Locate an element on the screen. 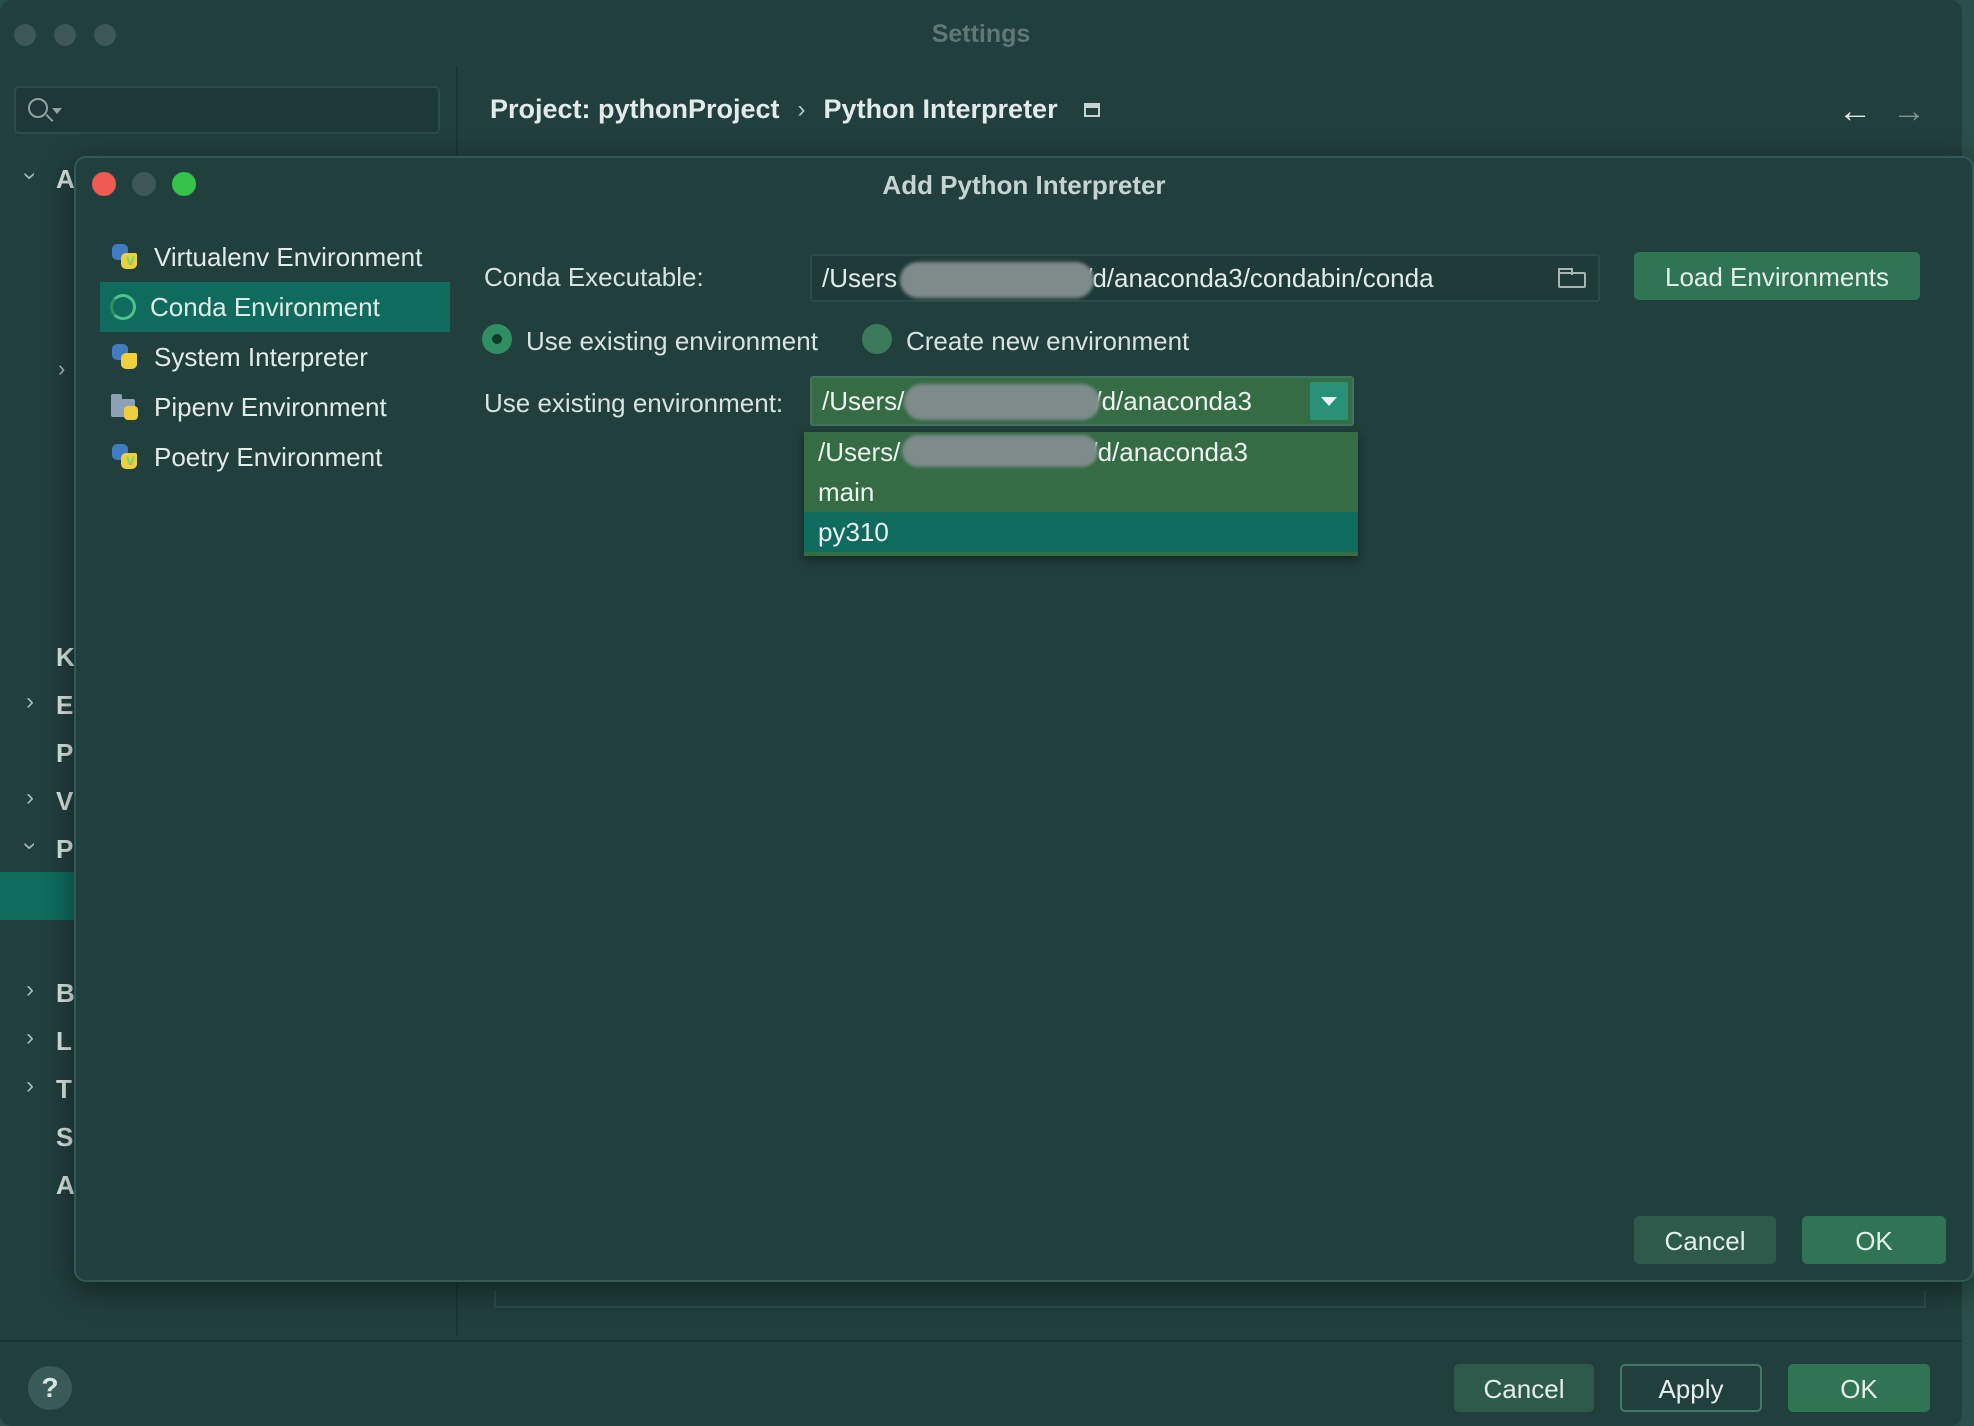 Image resolution: width=1974 pixels, height=1426 pixels. create-new-radio-label: Create new environment is located at coordinates (1047, 341).